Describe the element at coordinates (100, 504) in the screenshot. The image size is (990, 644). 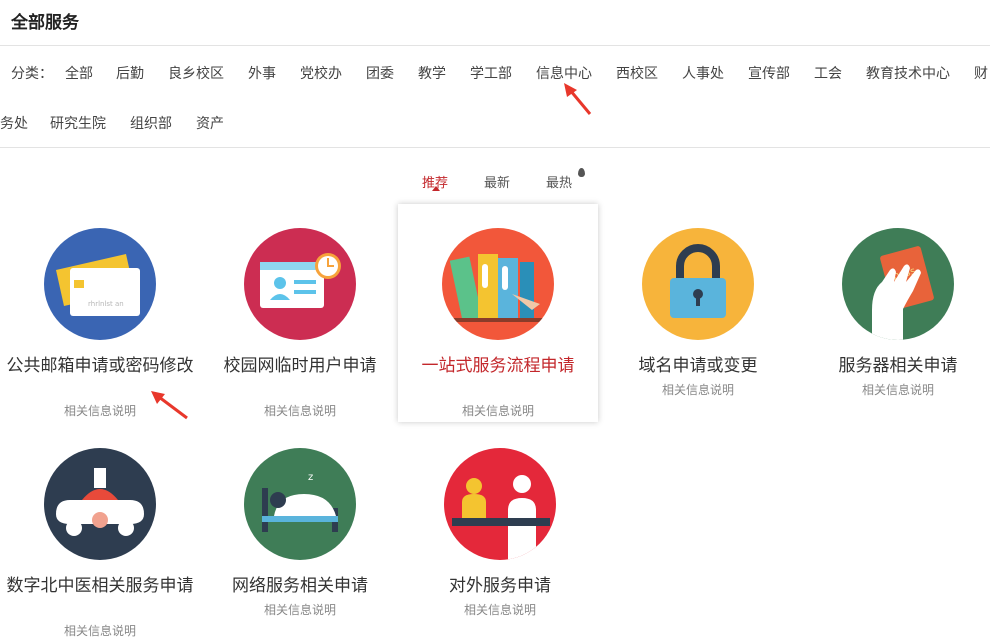
I see `airplane-icon` at that location.